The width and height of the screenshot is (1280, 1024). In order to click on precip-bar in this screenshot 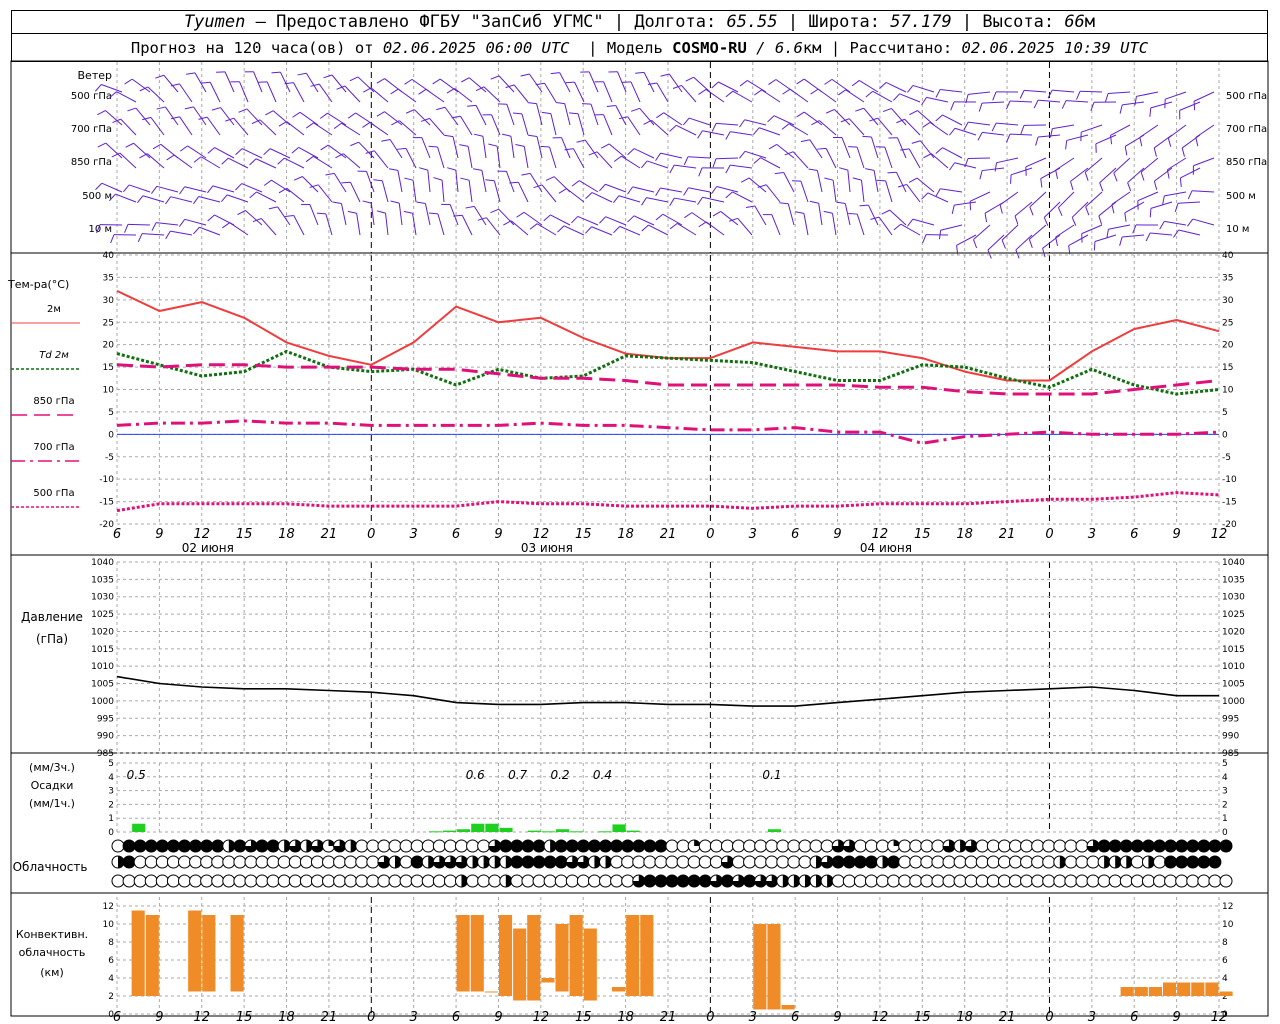, I will do `click(605, 832)`.